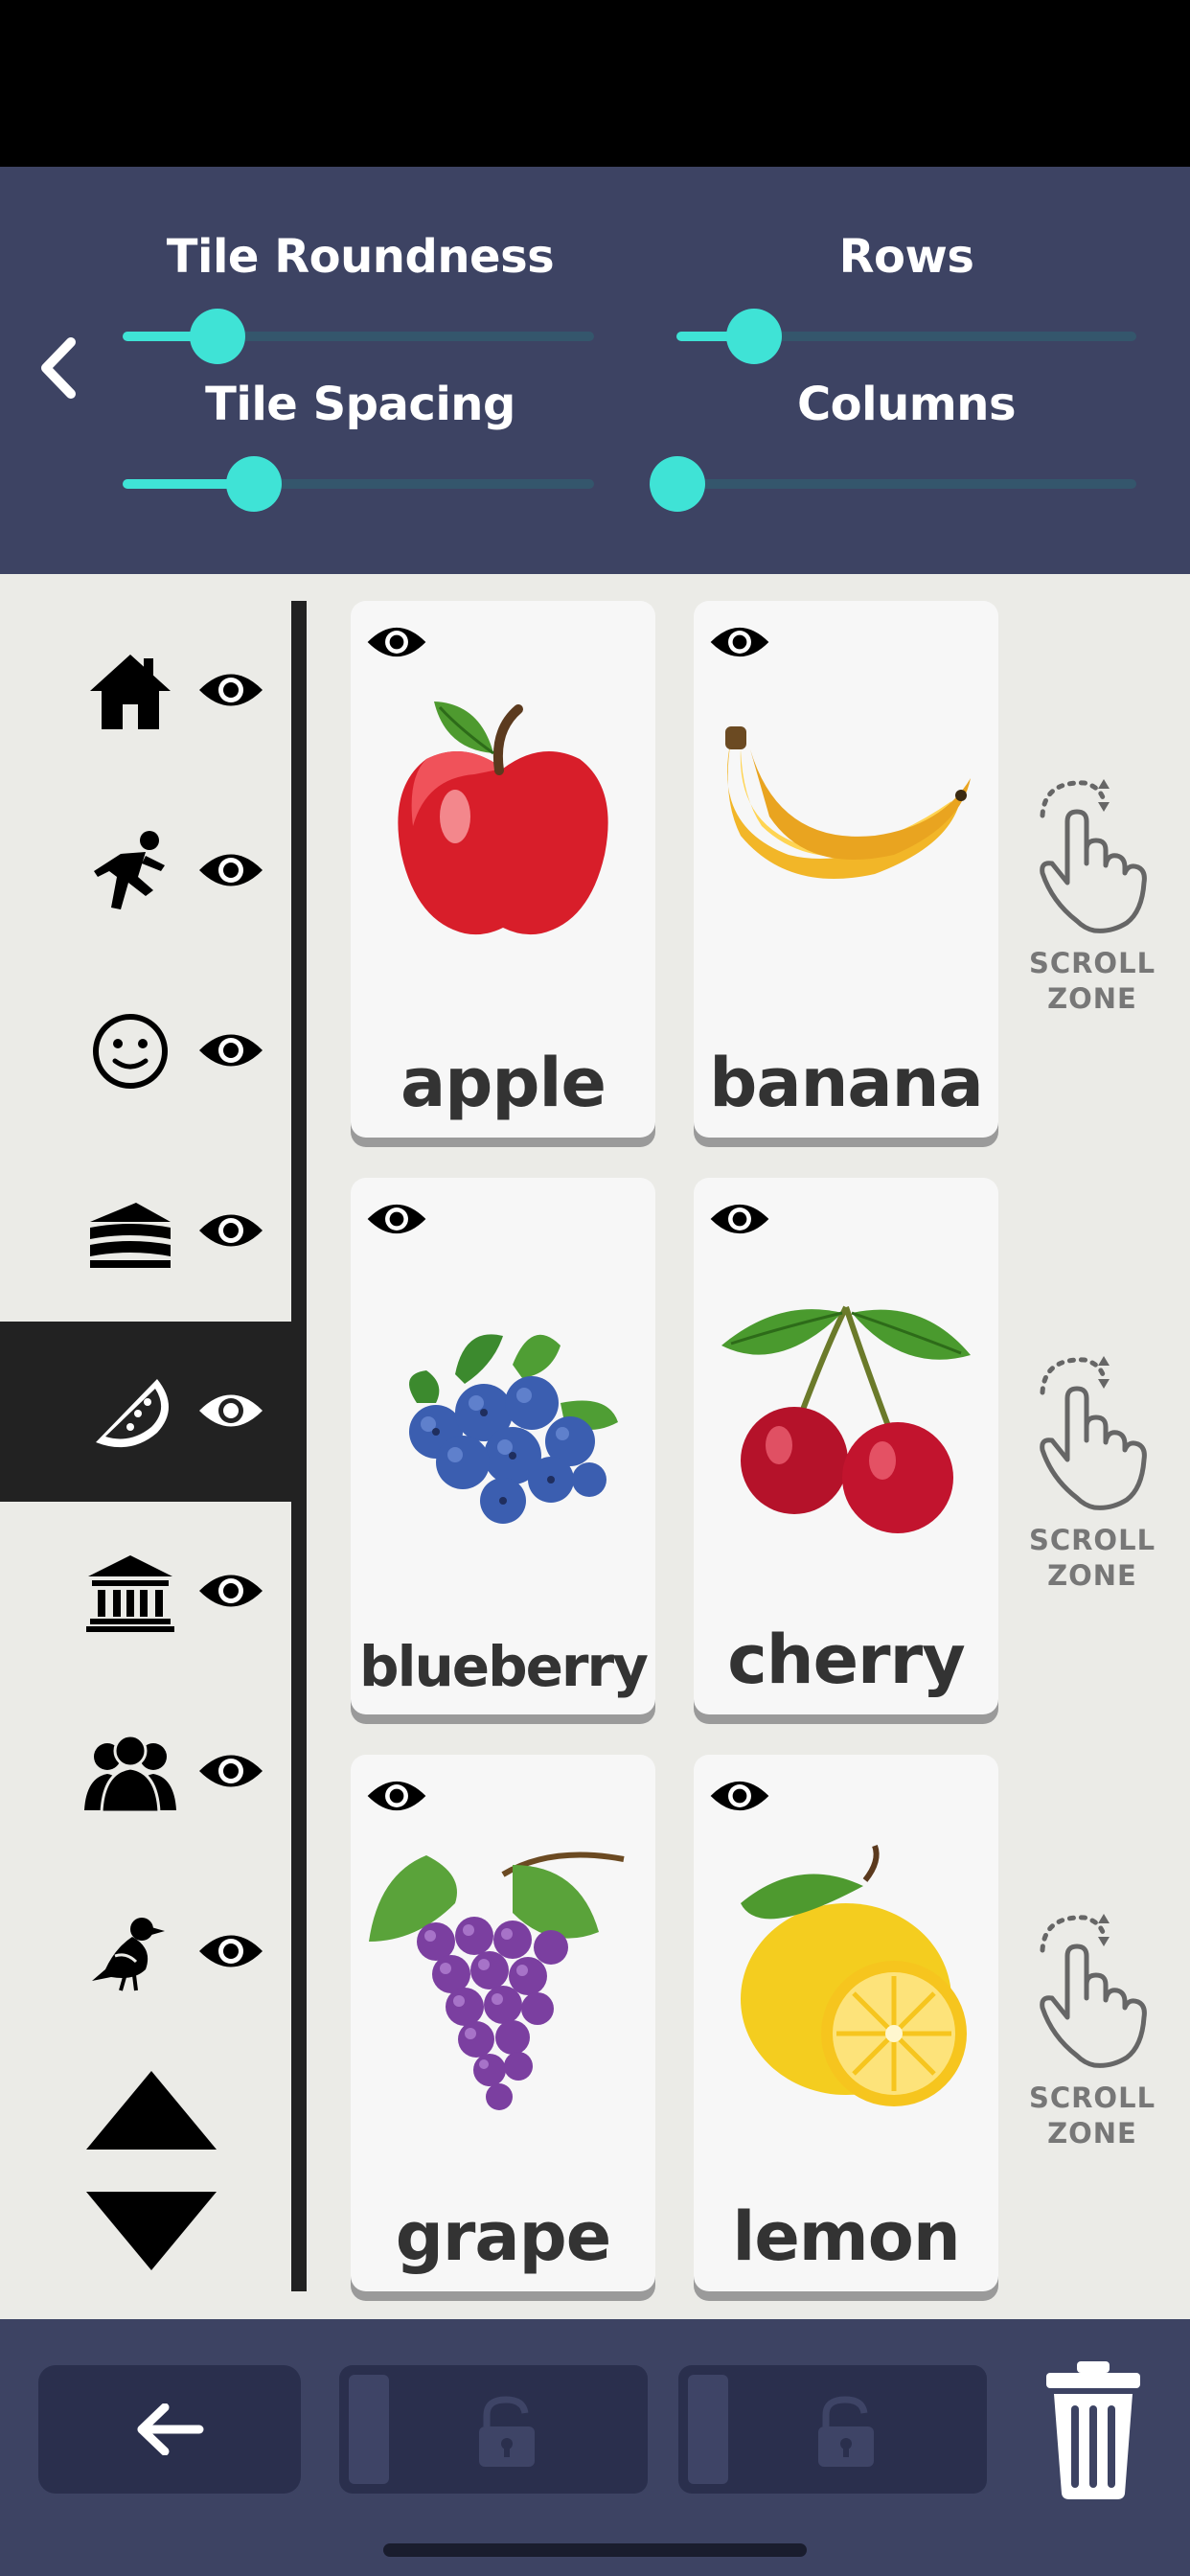 This screenshot has height=2576, width=1190. I want to click on tile-grape: grape, so click(503, 2023).